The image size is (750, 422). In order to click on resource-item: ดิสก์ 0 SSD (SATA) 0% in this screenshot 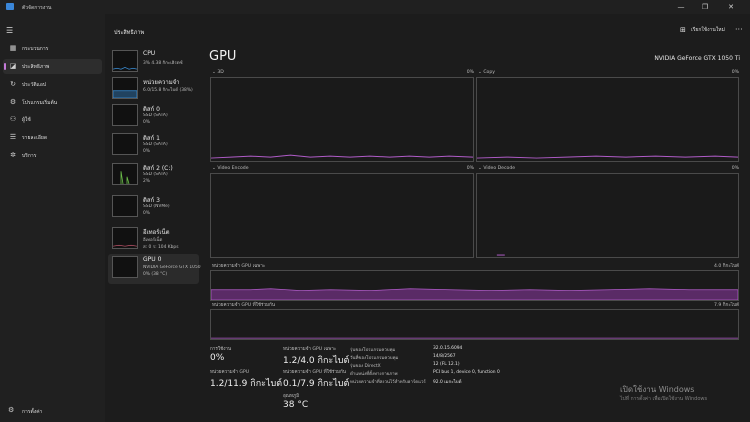, I will do `click(153, 117)`.